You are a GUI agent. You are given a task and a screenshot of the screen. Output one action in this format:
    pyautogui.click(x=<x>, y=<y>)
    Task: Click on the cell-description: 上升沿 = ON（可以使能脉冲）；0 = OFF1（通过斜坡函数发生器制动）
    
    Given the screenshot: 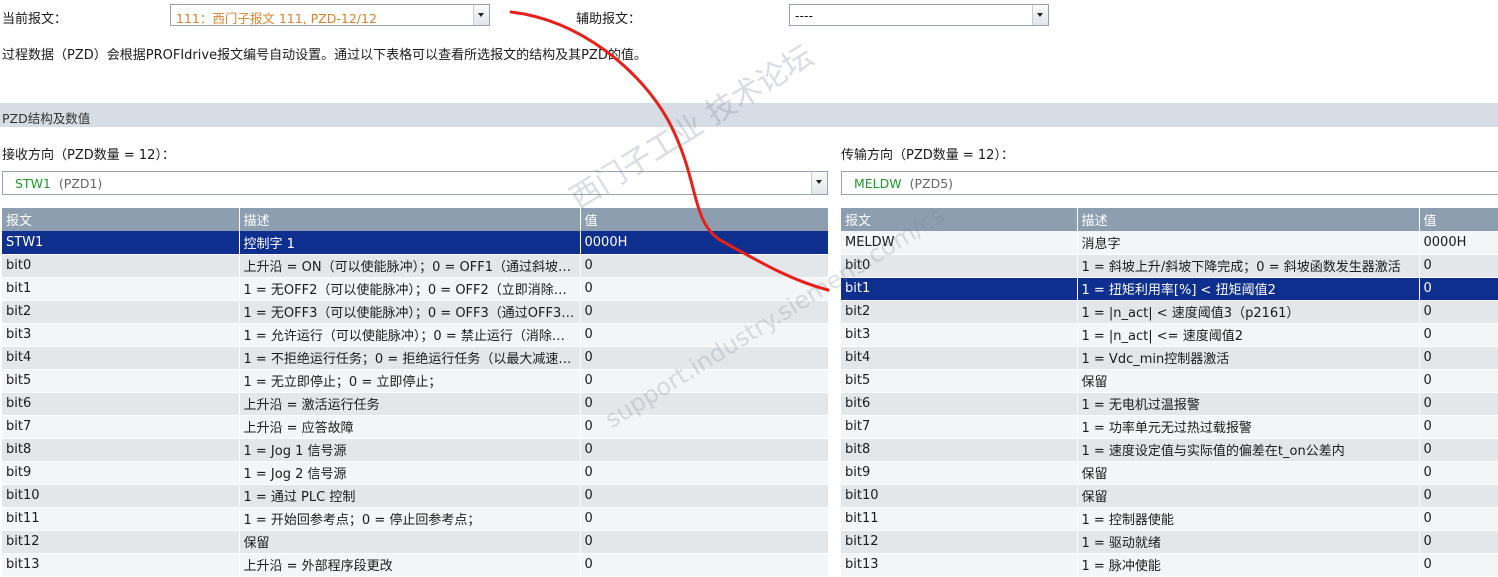 What is the action you would take?
    pyautogui.click(x=410, y=266)
    